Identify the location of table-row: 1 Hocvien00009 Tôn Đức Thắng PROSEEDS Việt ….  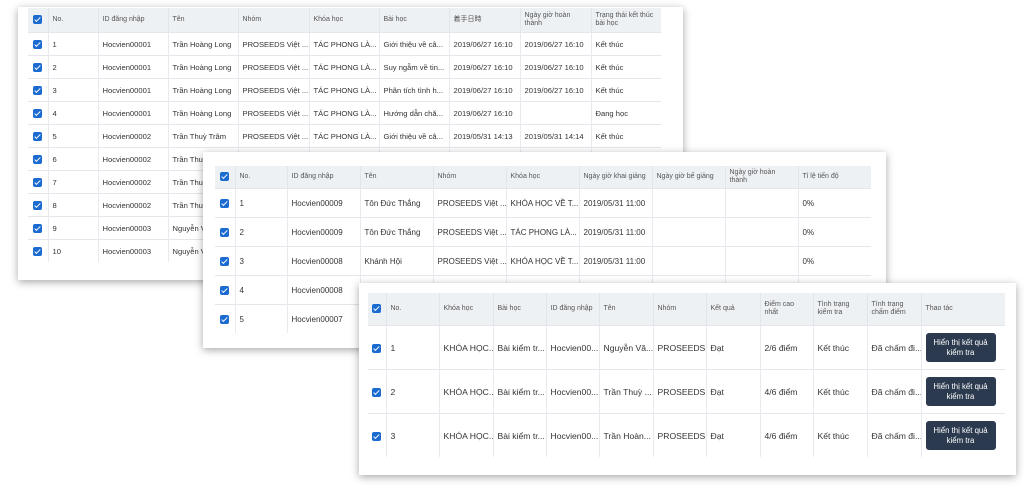
(543, 203).